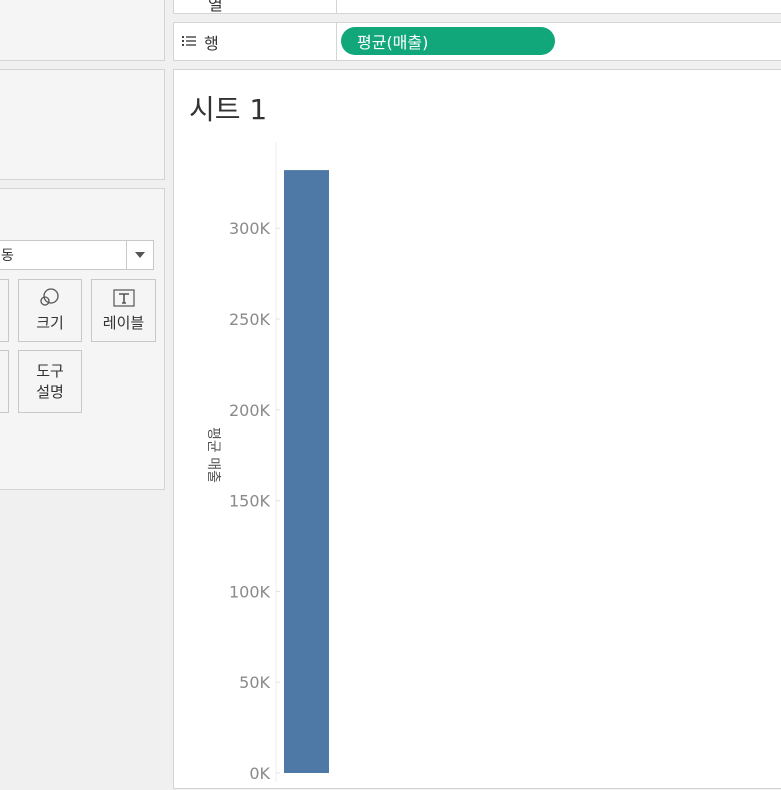 This screenshot has height=790, width=781. I want to click on rows-shelf-text: 행, so click(211, 43).